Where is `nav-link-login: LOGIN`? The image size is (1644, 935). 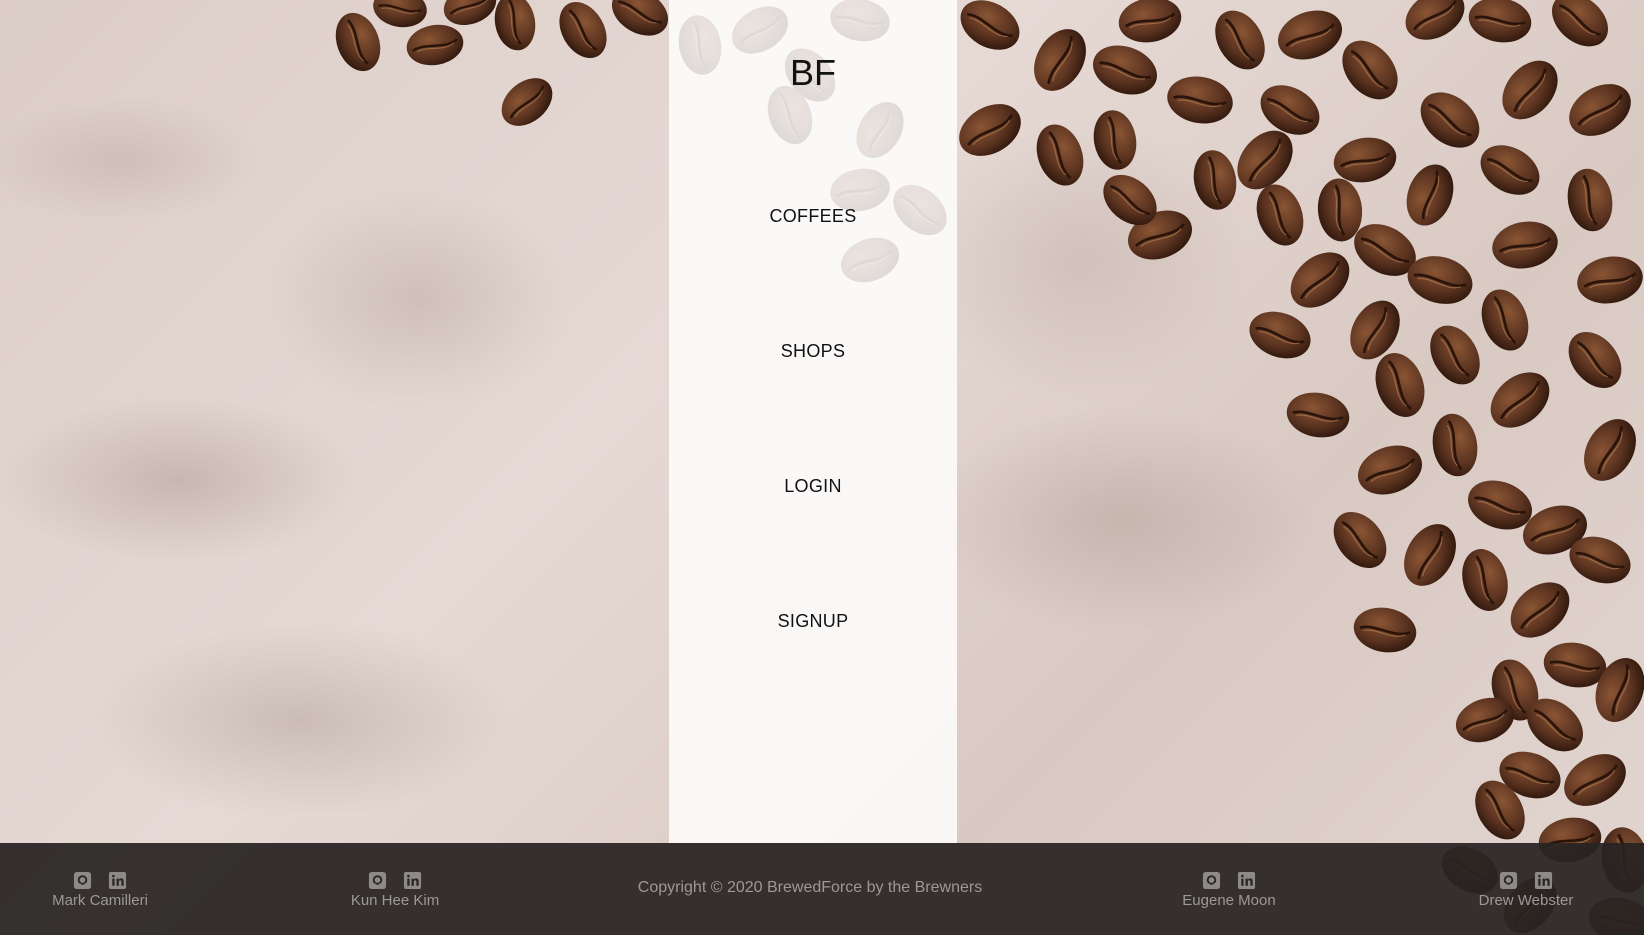
nav-link-login: LOGIN is located at coordinates (813, 486).